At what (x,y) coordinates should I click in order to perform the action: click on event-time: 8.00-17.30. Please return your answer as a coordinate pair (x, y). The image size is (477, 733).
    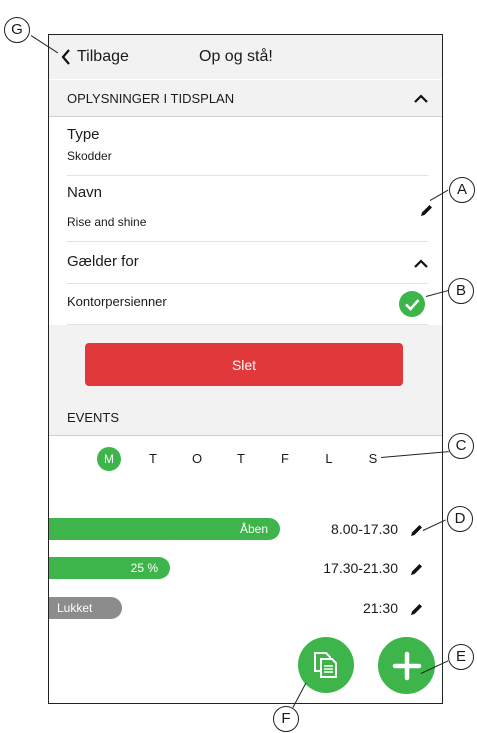
    Looking at the image, I should click on (364, 529).